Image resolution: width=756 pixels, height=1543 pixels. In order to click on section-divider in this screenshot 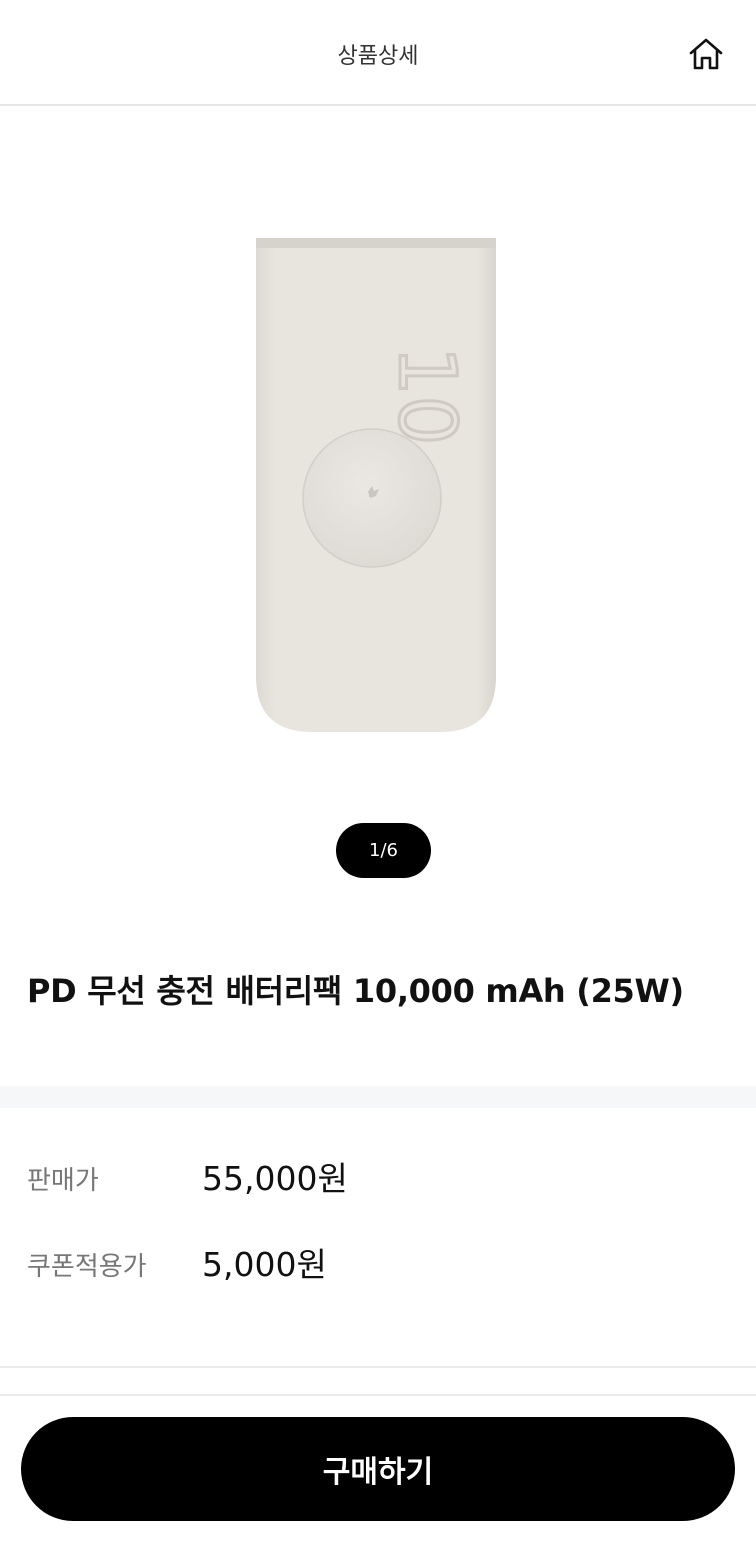, I will do `click(378, 1097)`.